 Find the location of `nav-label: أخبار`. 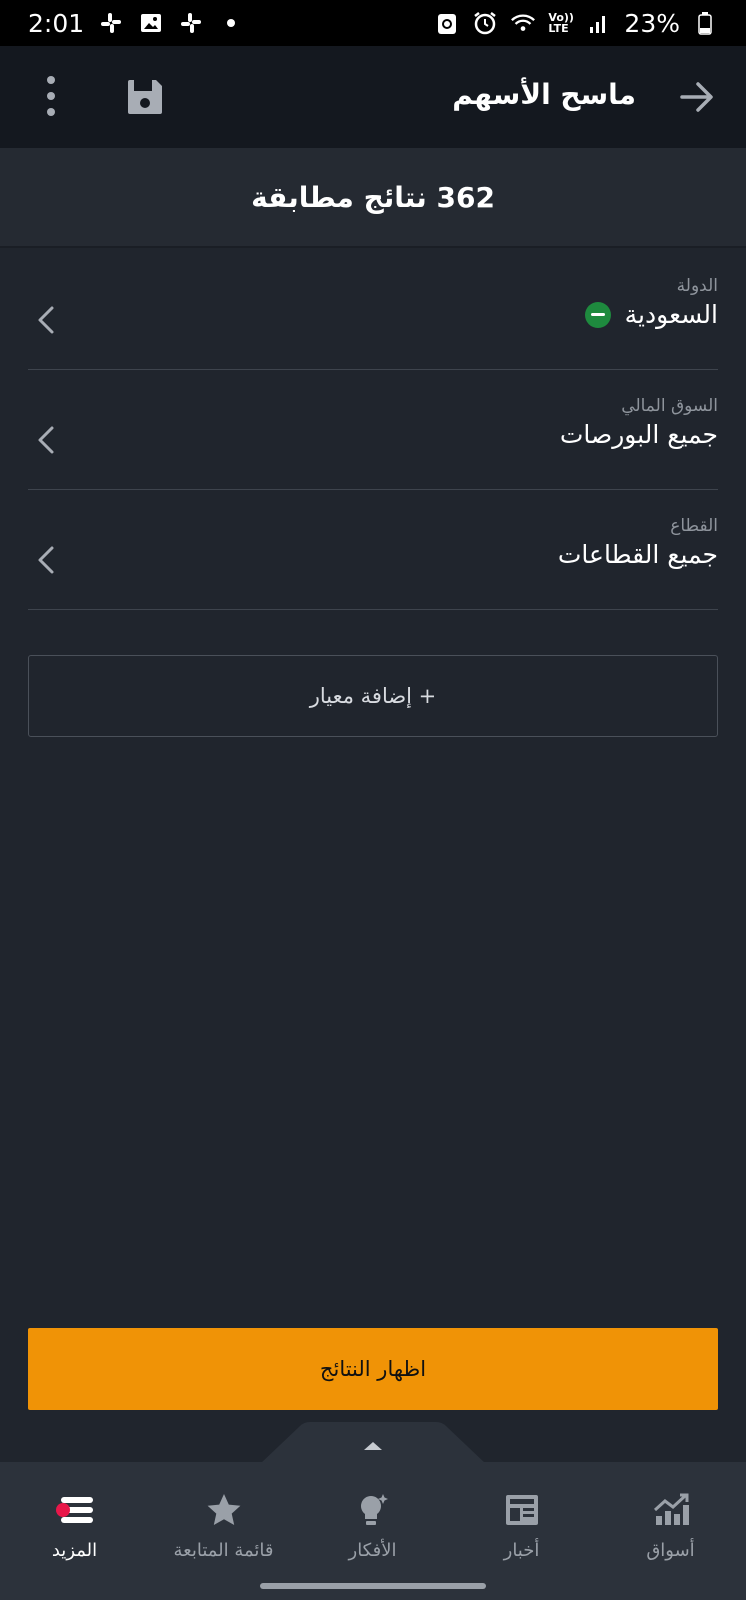

nav-label: أخبار is located at coordinates (521, 1550).